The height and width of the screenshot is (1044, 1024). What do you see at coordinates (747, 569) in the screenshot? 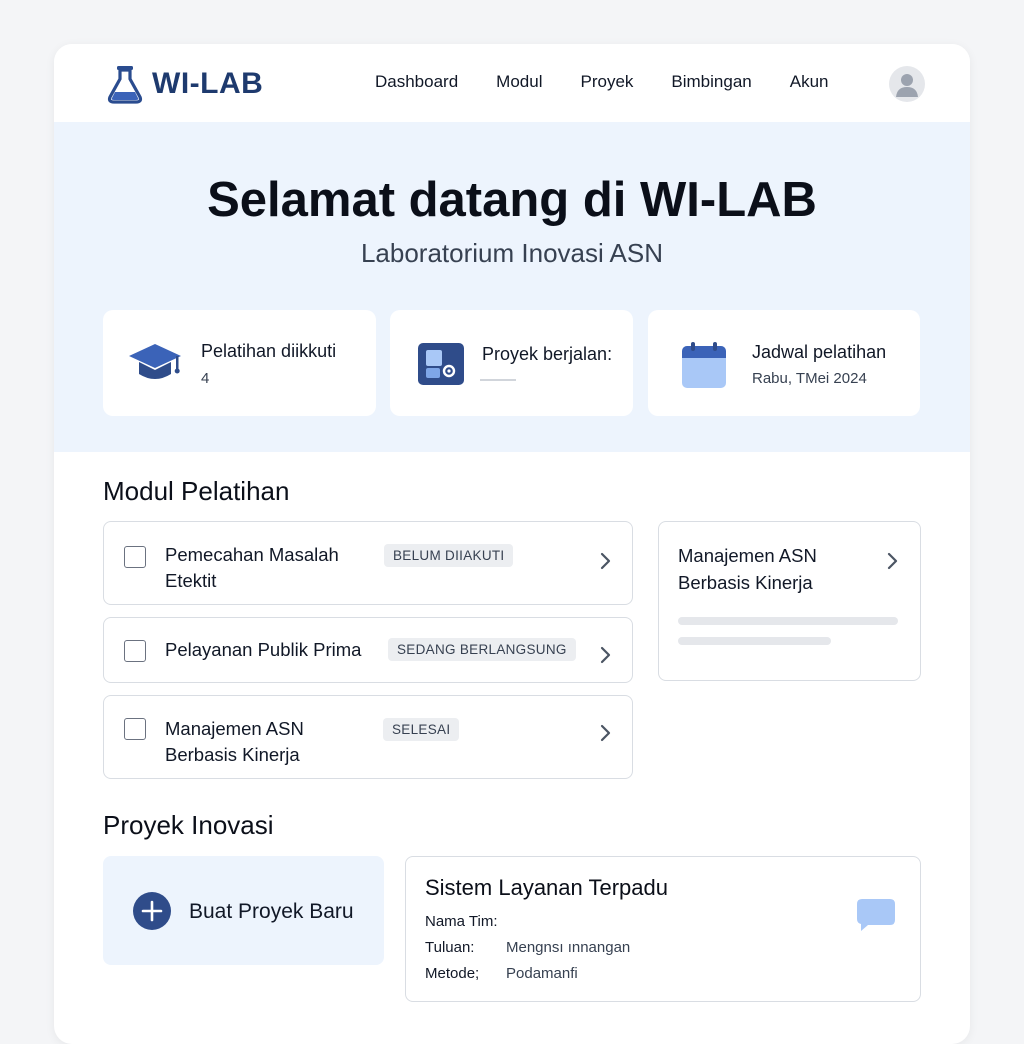
I see `featured-module-title: Manajemen ASN Berbasis Kinerja` at bounding box center [747, 569].